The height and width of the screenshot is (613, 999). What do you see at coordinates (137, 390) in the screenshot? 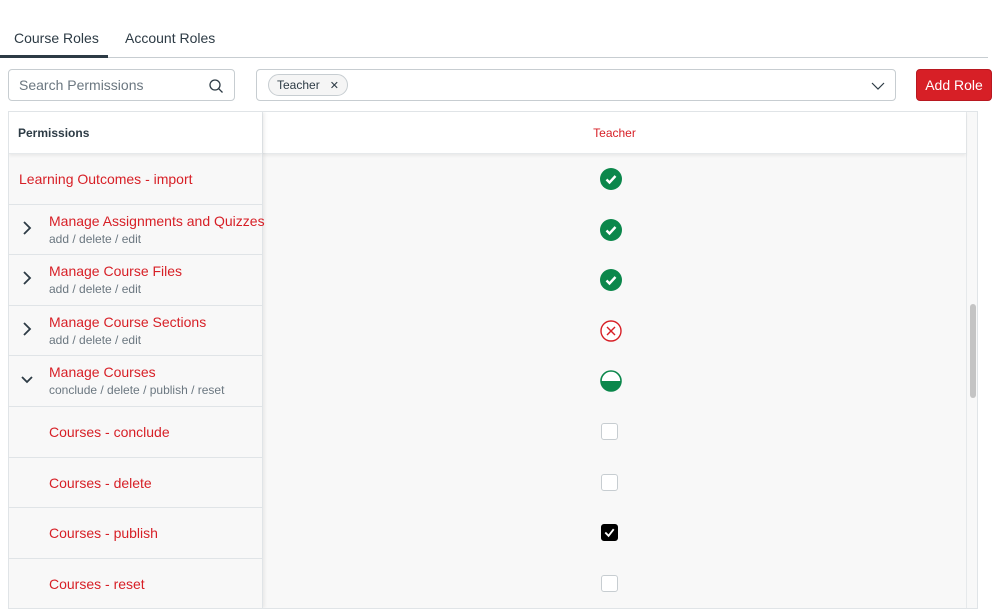
I see `permission-subtitle: conclude / delete / publish / reset` at bounding box center [137, 390].